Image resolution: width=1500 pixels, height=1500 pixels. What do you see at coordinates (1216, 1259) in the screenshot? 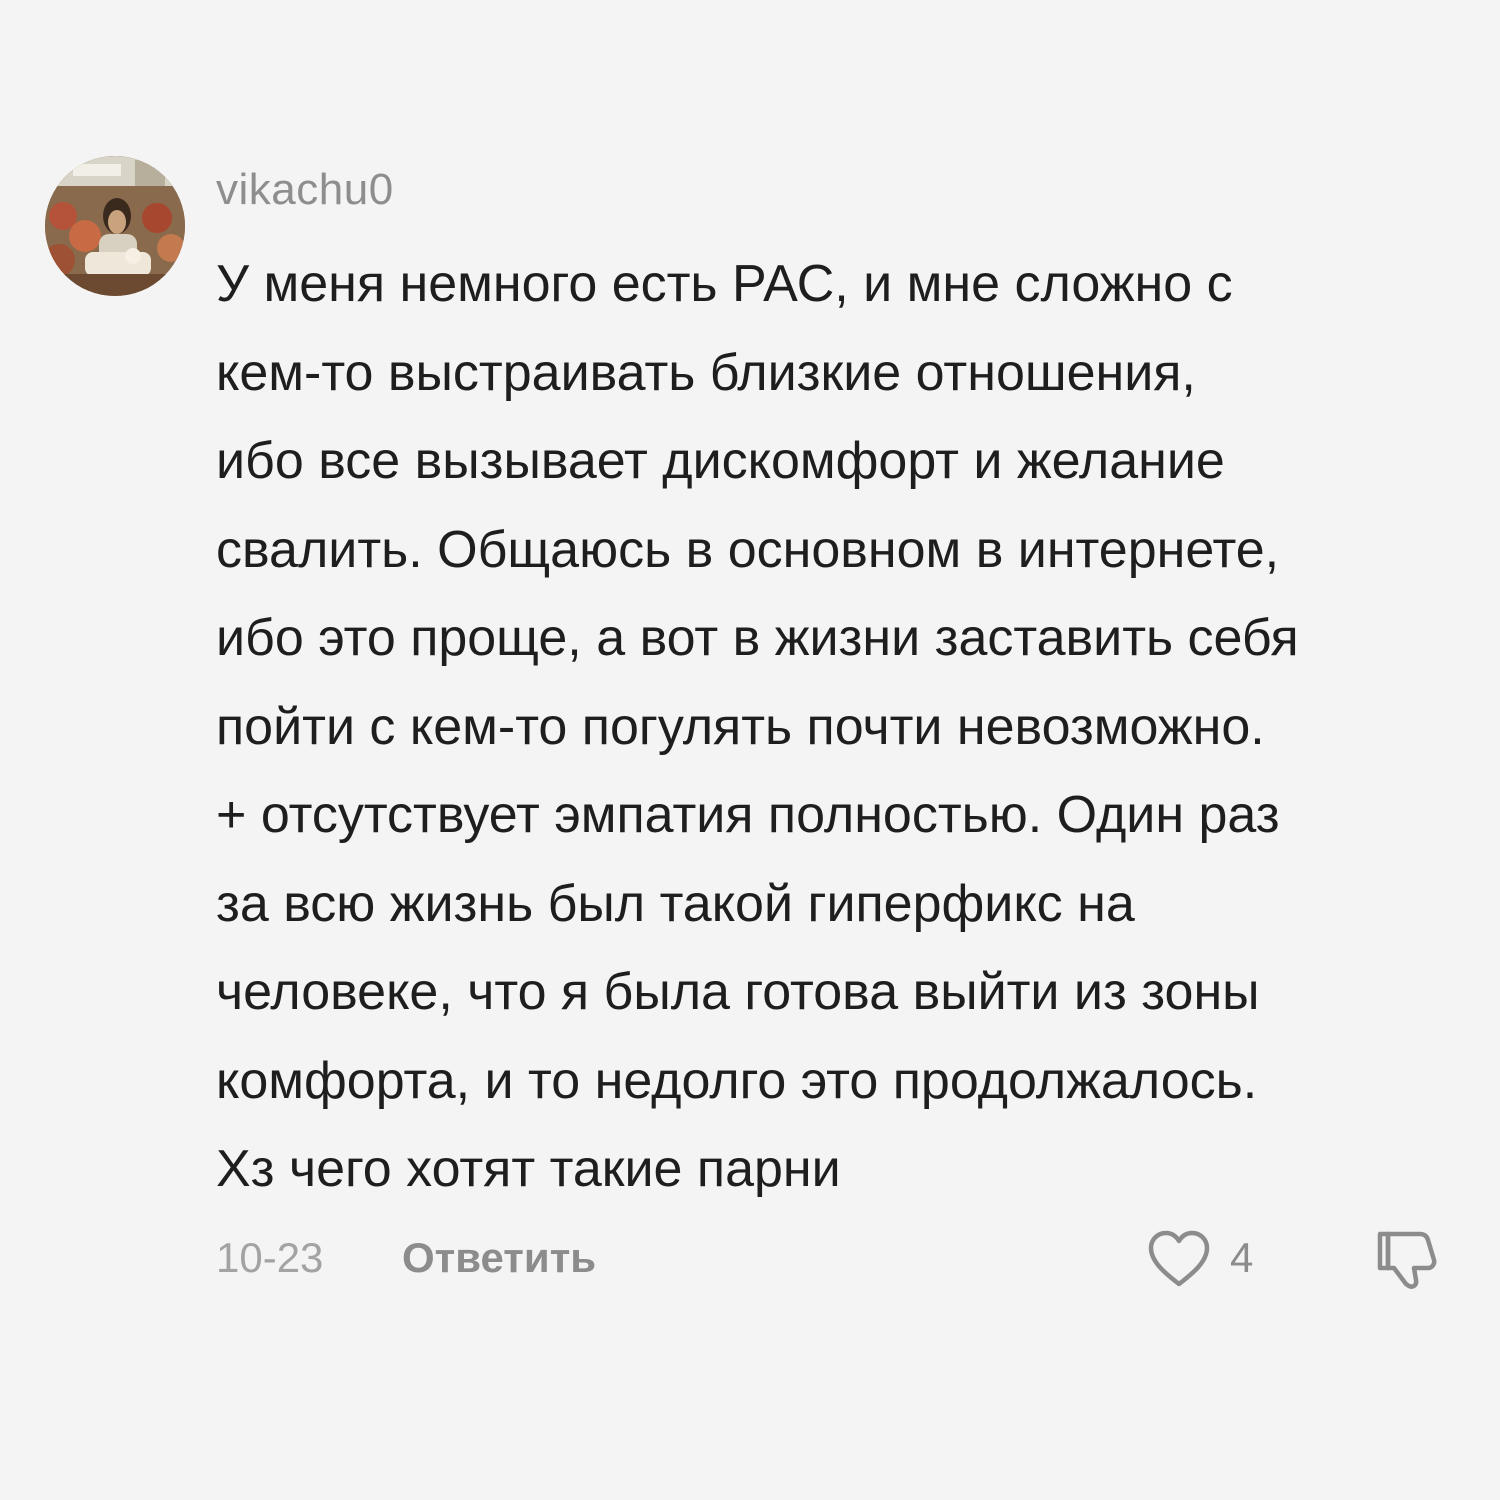
I see `like-button: 4` at bounding box center [1216, 1259].